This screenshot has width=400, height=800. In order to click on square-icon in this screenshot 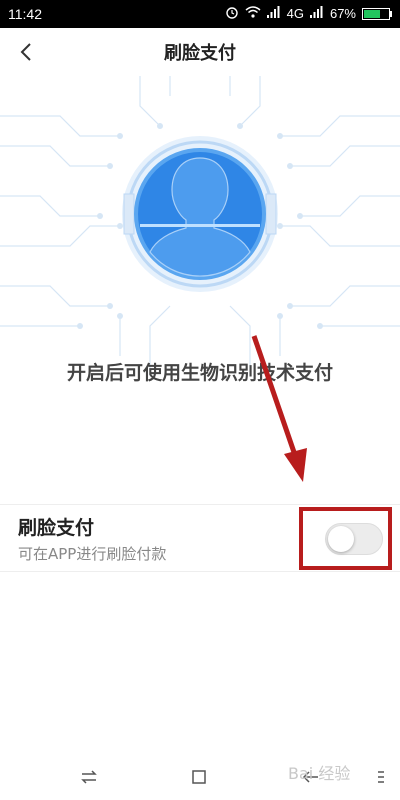, I will do `click(199, 777)`.